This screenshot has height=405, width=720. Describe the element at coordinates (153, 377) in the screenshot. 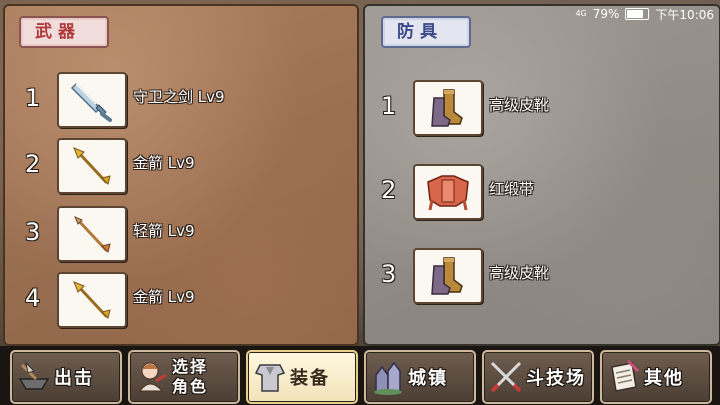

I see `character-icon` at that location.